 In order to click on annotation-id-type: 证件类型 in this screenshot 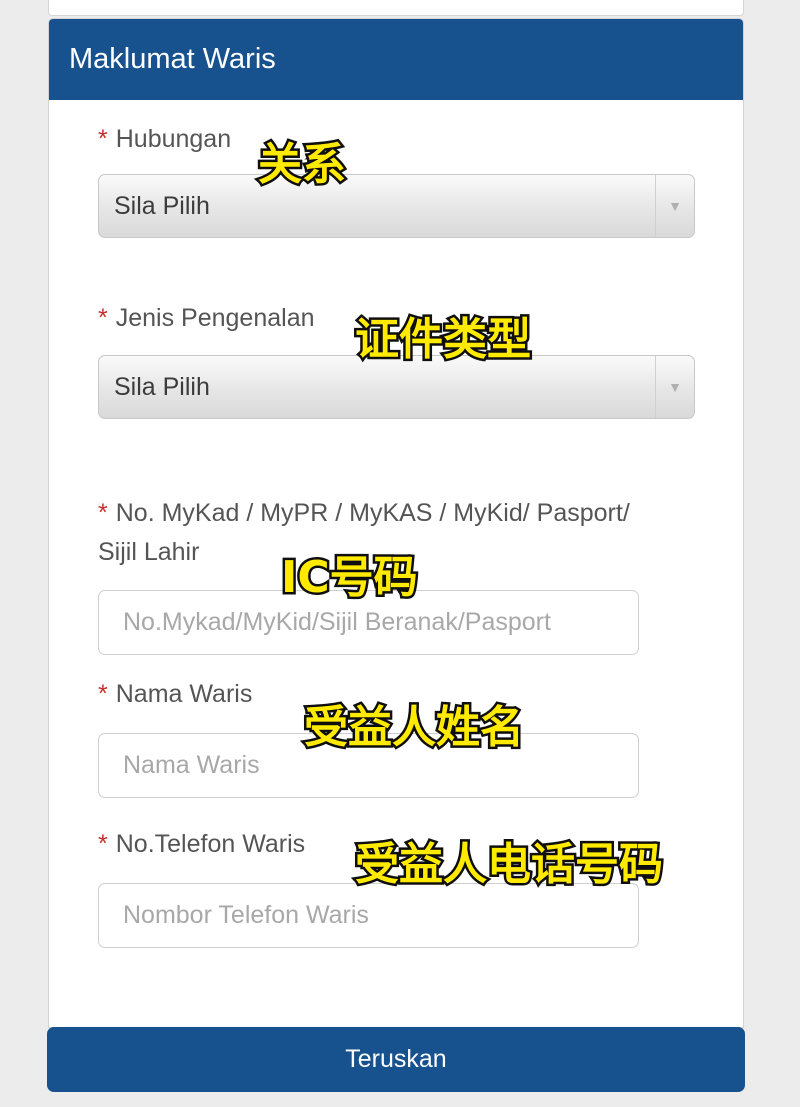, I will do `click(443, 339)`.